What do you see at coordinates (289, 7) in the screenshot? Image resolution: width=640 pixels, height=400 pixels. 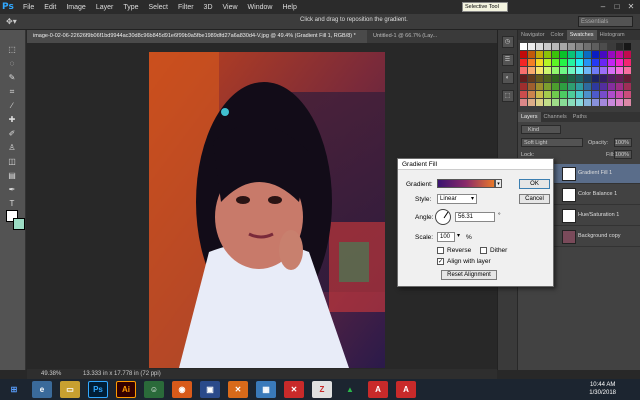 I see `menu-help: Help` at bounding box center [289, 7].